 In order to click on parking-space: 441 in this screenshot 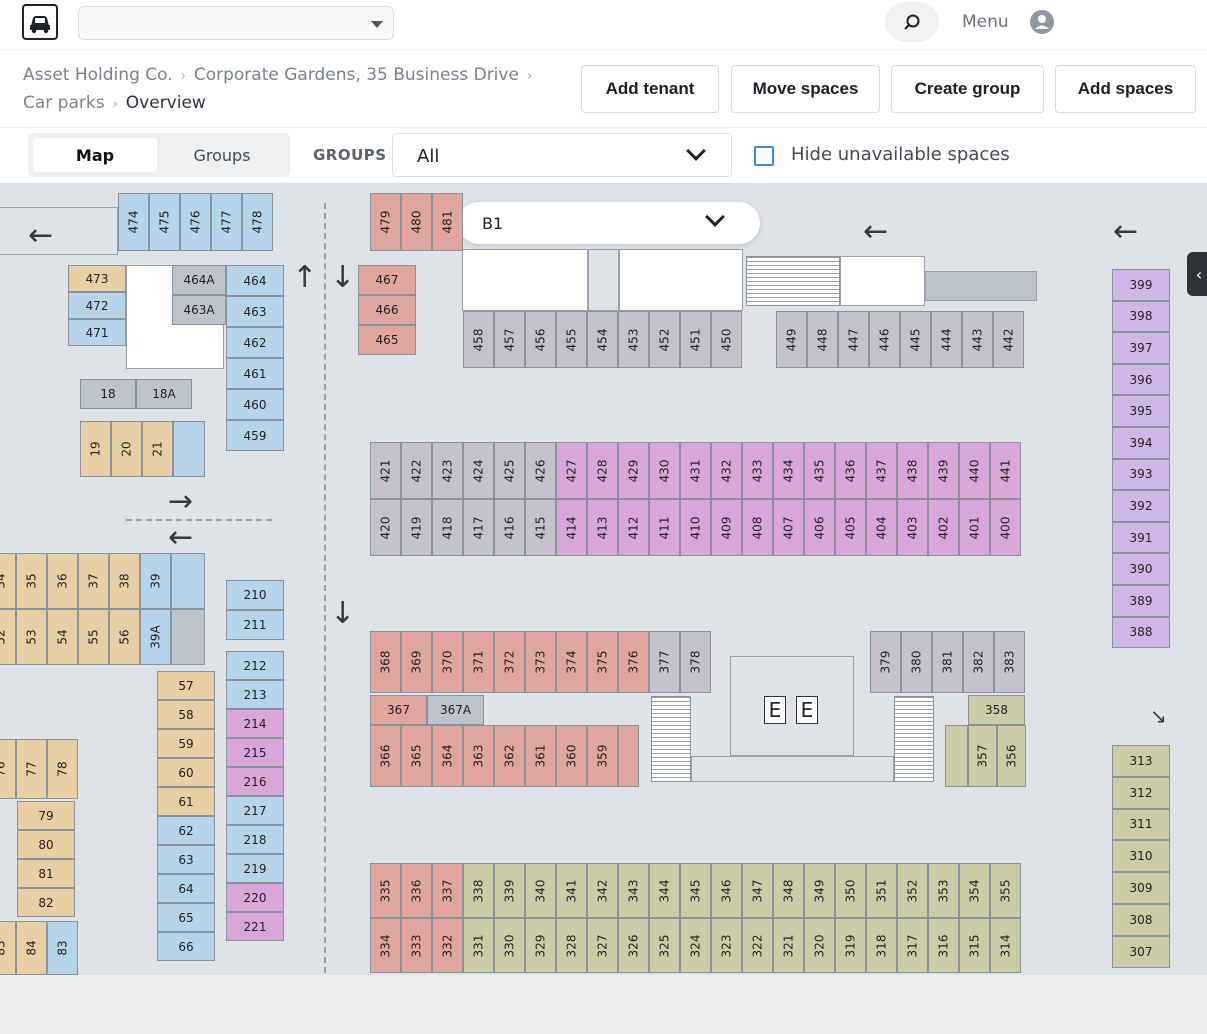, I will do `click(1005, 470)`.